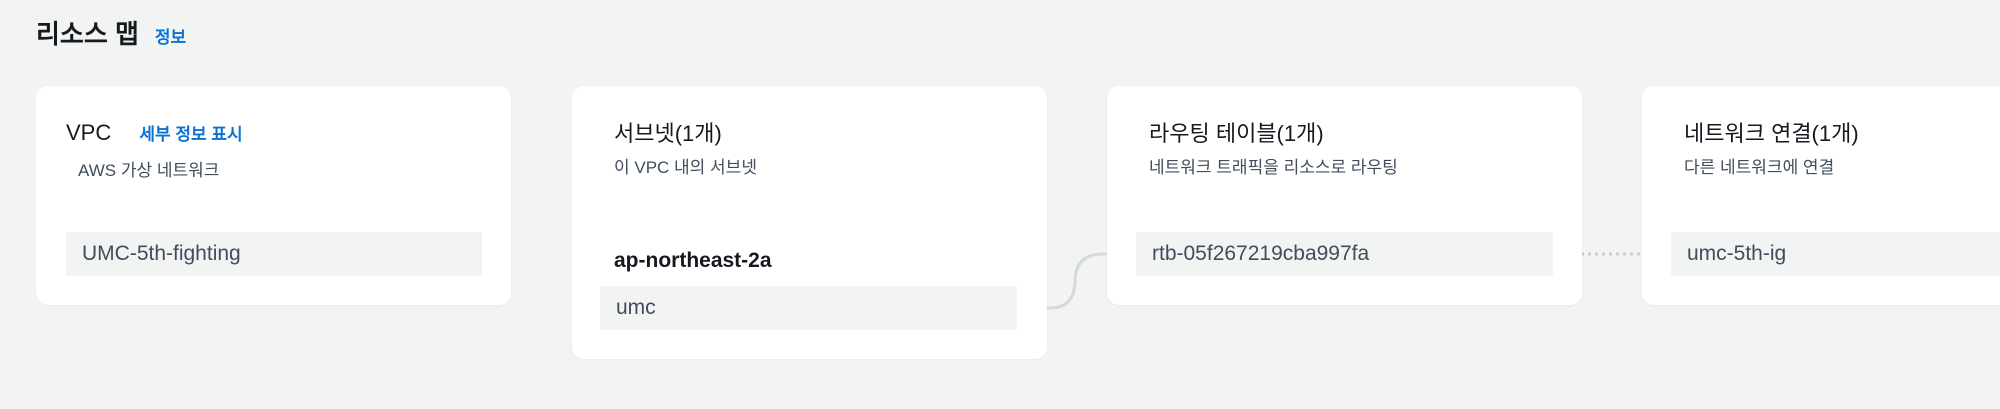 The image size is (2000, 409). What do you see at coordinates (685, 167) in the screenshot?
I see `subnets-description: 이 VPC 내의 서브넷` at bounding box center [685, 167].